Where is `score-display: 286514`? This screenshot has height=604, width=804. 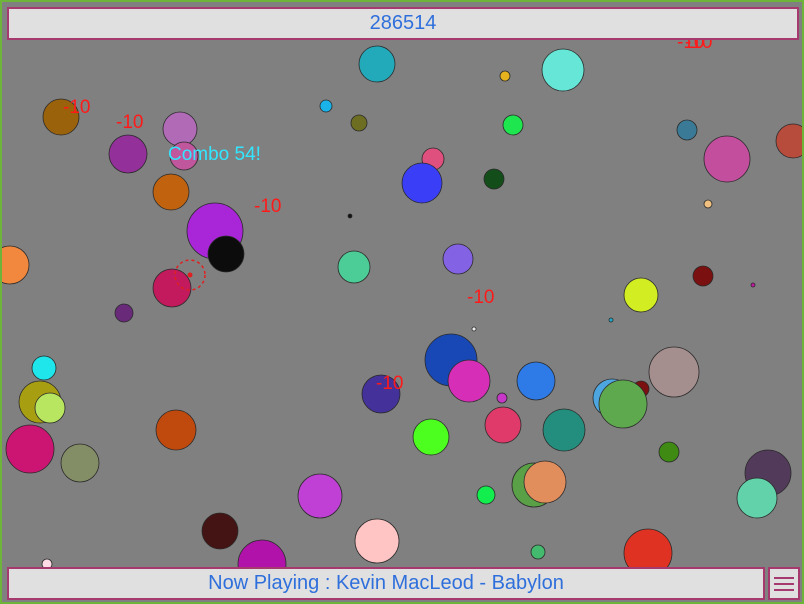 score-display: 286514 is located at coordinates (403, 23).